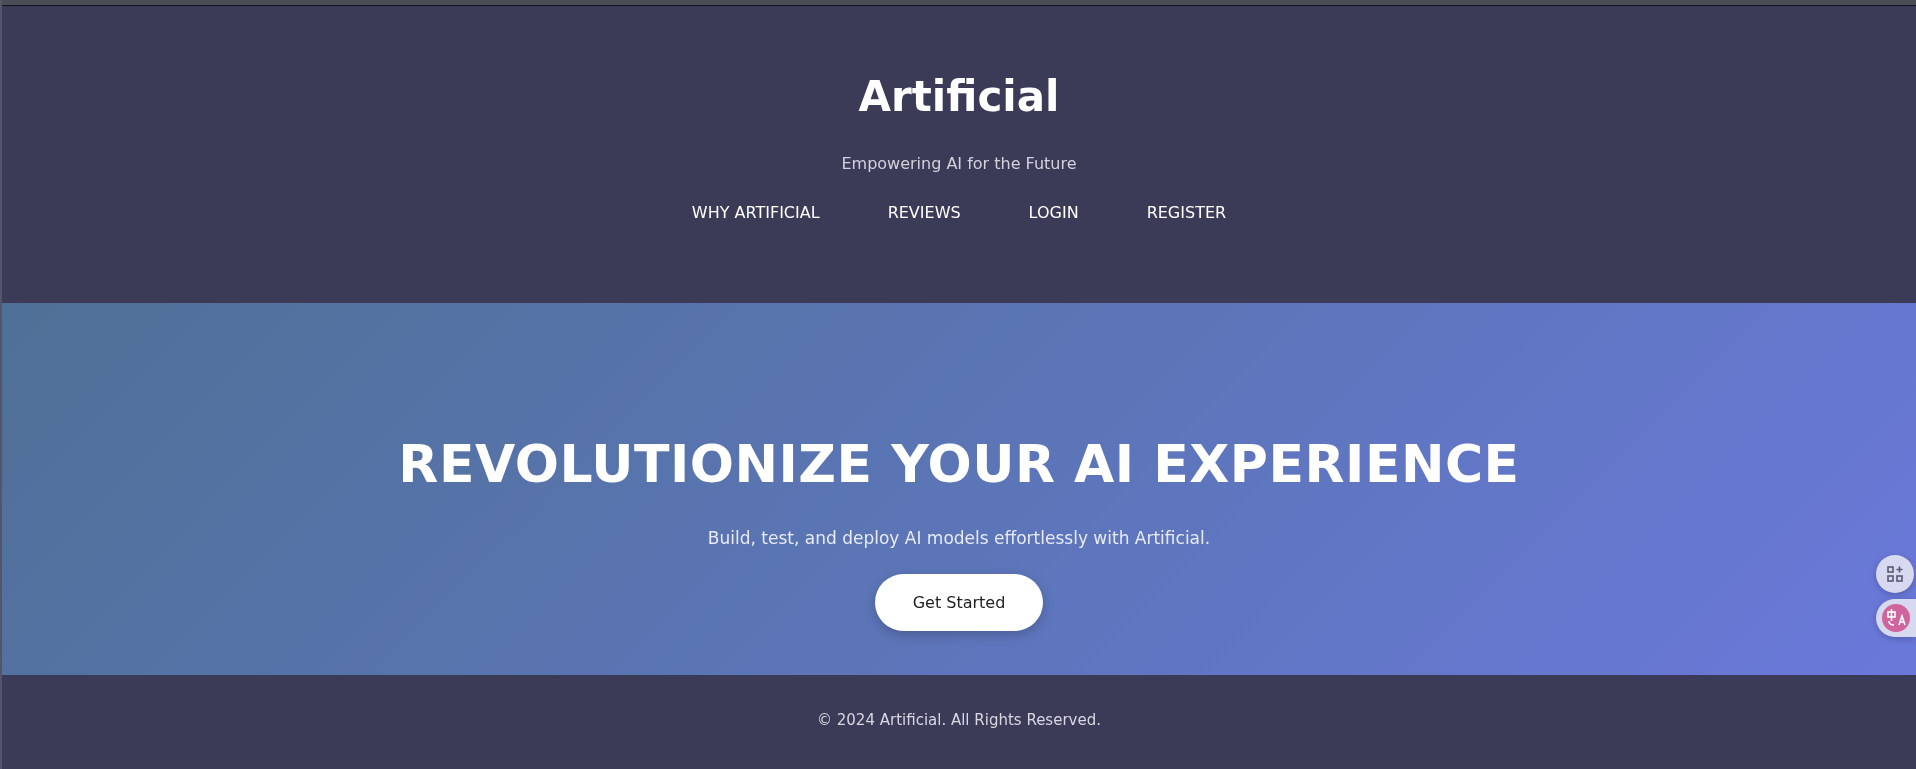 This screenshot has height=769, width=1916. Describe the element at coordinates (959, 464) in the screenshot. I see `hero-heading: REVOLUTIONIZE YOUR AI EXPERIENCE` at that location.